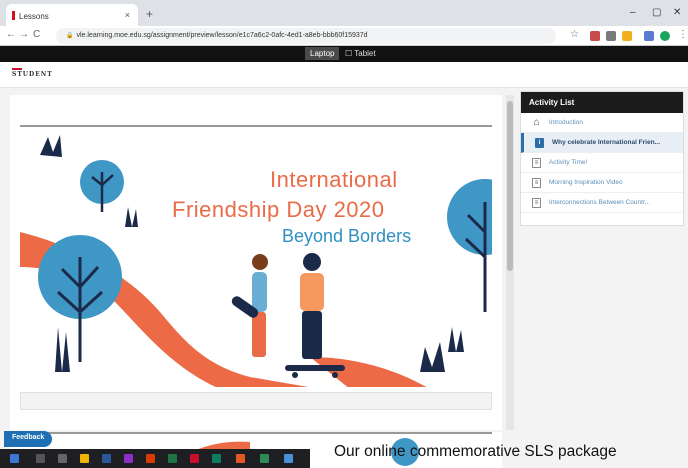  What do you see at coordinates (574, 34) in the screenshot?
I see `bookmark-star-icon: ☆` at bounding box center [574, 34].